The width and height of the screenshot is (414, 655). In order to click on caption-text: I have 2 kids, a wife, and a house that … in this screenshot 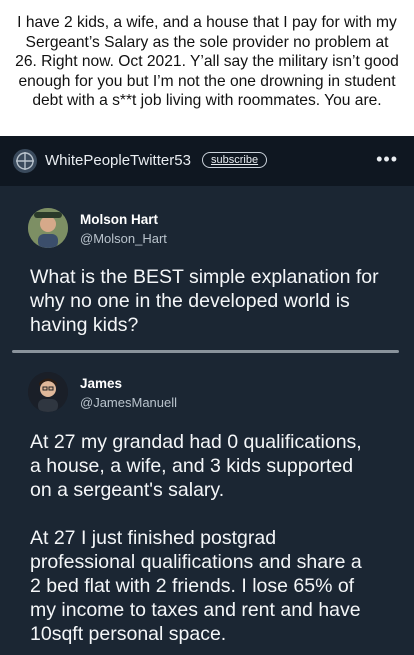, I will do `click(207, 61)`.